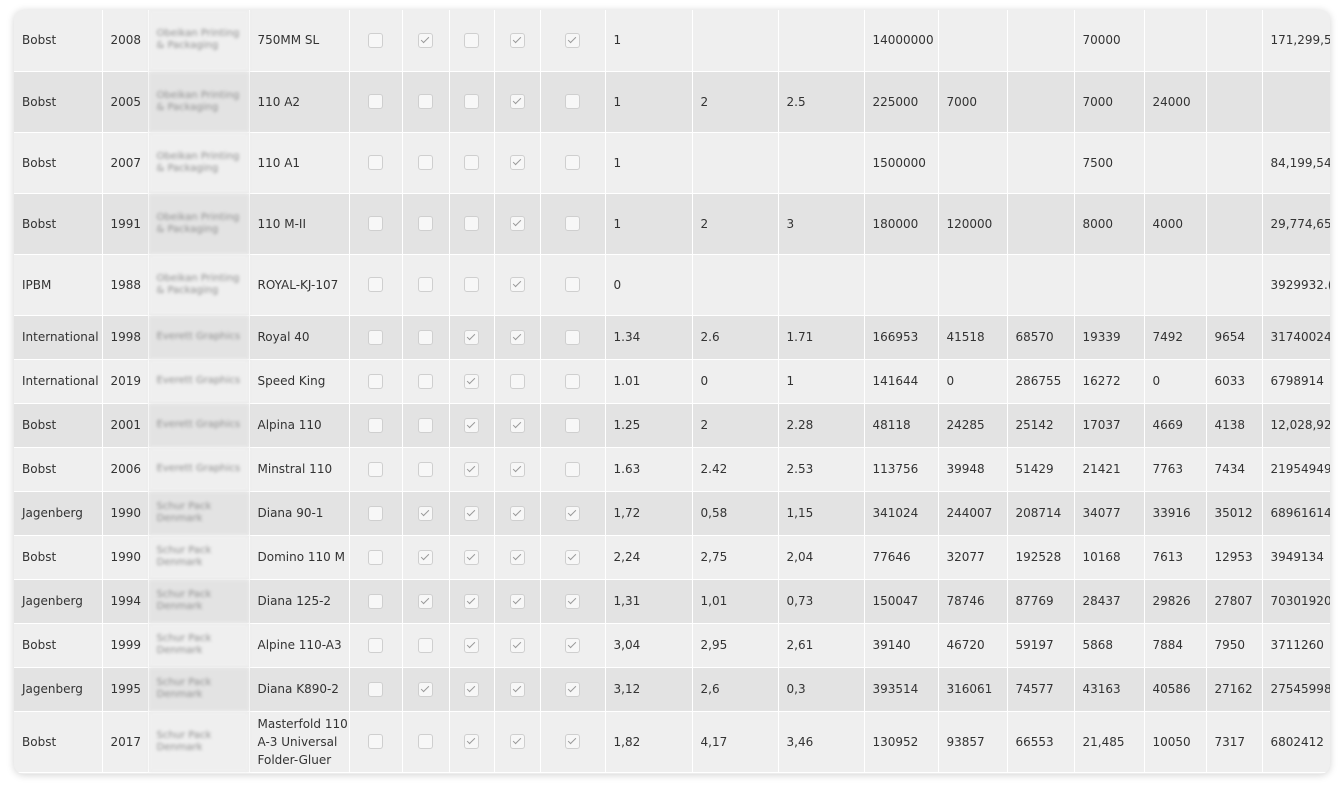 Image resolution: width=1340 pixels, height=789 pixels. Describe the element at coordinates (1041, 224) in the screenshot. I see `value-cell-v3` at that location.